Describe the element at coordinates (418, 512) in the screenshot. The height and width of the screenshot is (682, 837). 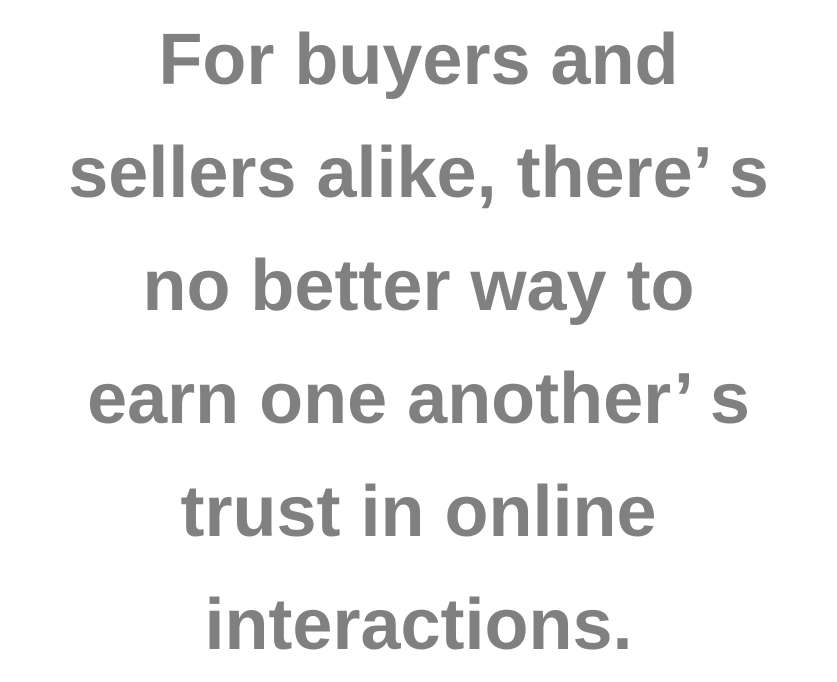
I see `quote-line-5: trust in online` at that location.